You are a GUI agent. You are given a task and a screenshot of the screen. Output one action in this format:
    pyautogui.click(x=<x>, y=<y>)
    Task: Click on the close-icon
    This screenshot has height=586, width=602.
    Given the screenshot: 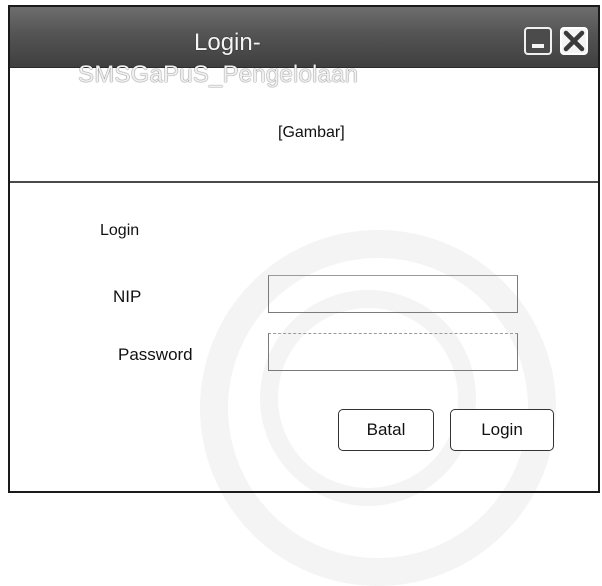 What is the action you would take?
    pyautogui.click(x=574, y=41)
    